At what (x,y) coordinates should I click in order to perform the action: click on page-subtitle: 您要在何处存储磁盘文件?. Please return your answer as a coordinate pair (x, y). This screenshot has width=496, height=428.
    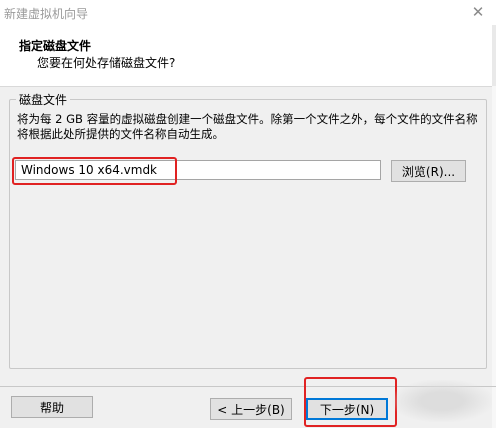
    Looking at the image, I should click on (106, 63).